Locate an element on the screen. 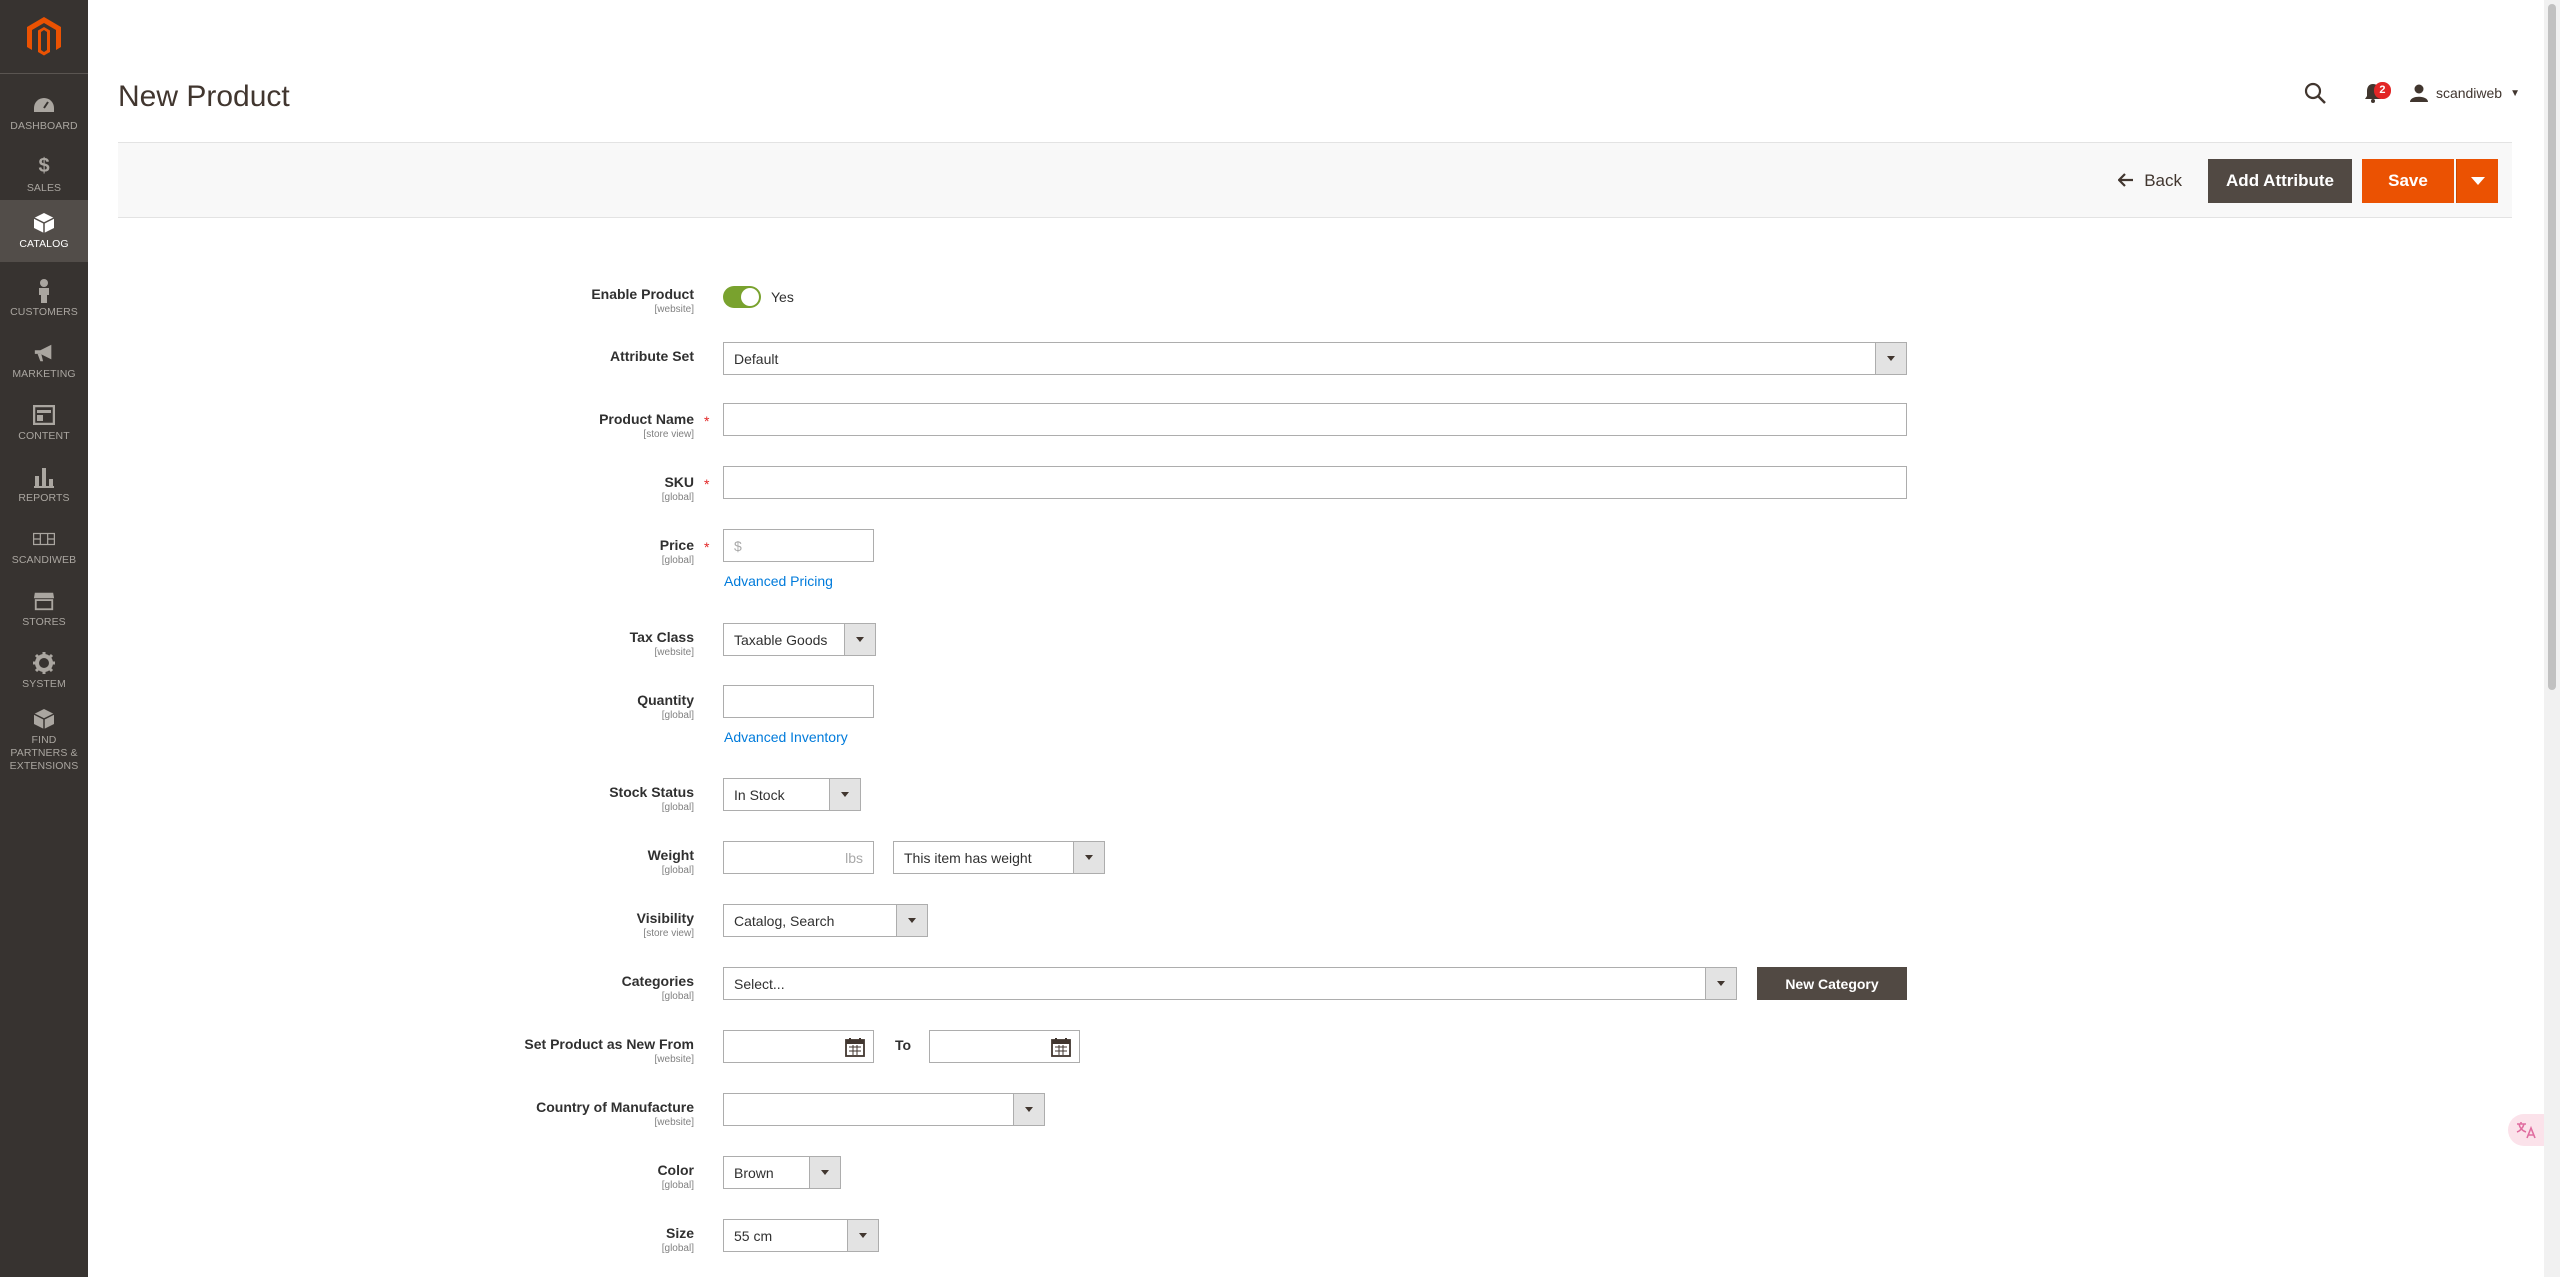 The height and width of the screenshot is (1277, 2560). color-select: Brown is located at coordinates (782, 1172).